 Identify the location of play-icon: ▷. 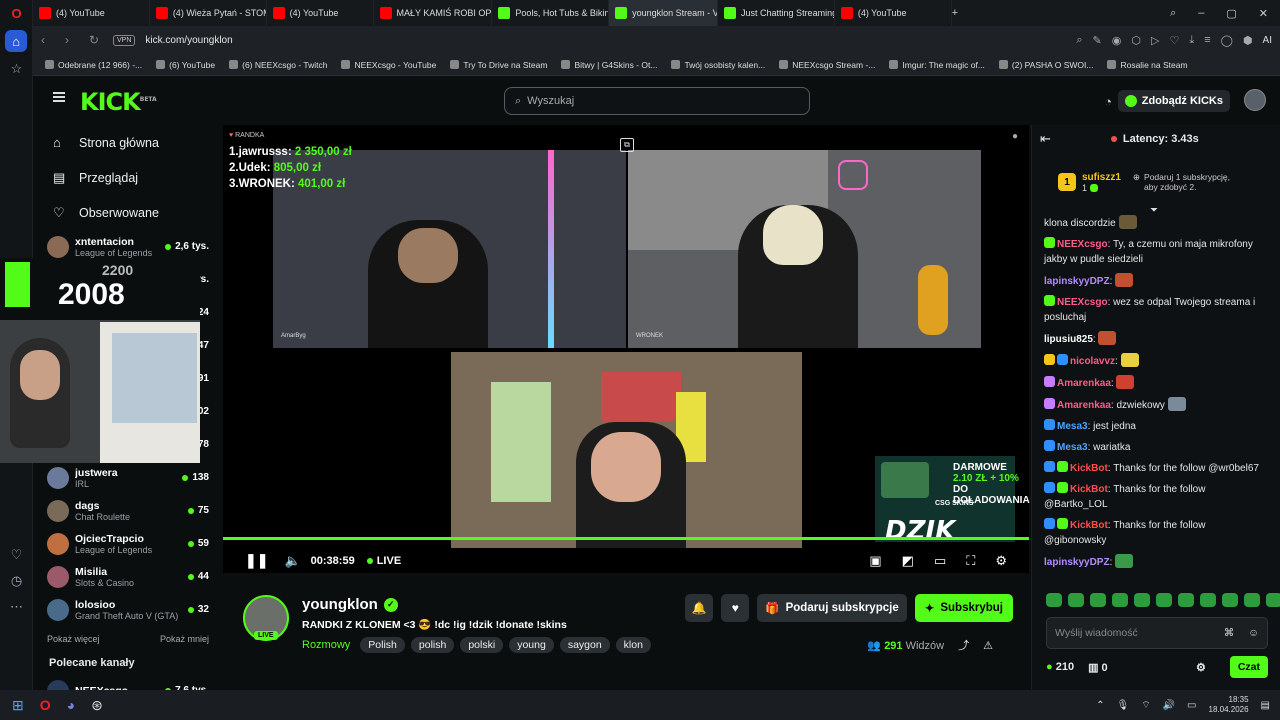
(1155, 40).